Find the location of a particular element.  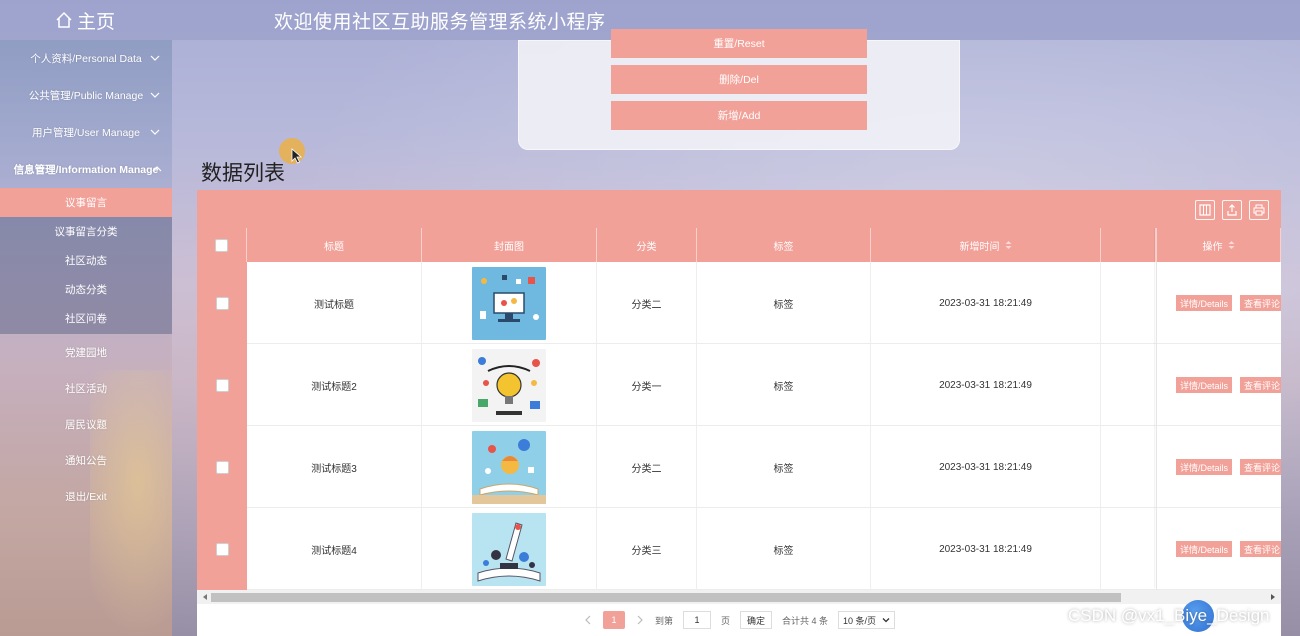

delete-button: 删除/Del is located at coordinates (739, 79).